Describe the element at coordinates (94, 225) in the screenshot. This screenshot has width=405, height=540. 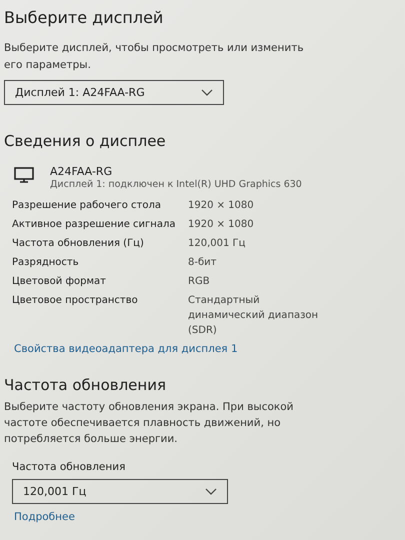
I see `info-label: Активное разрешение сигнала` at that location.